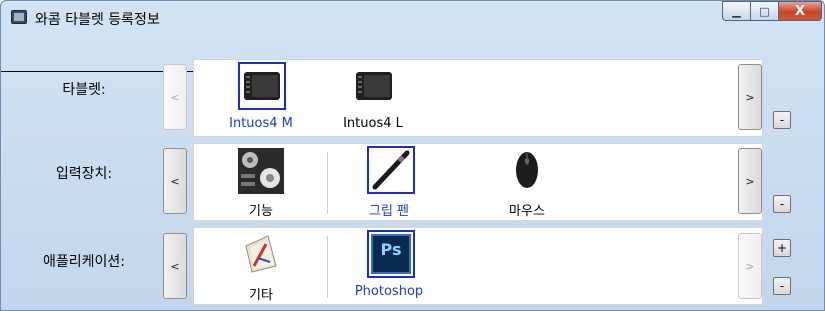  I want to click on pen-icon, so click(391, 170).